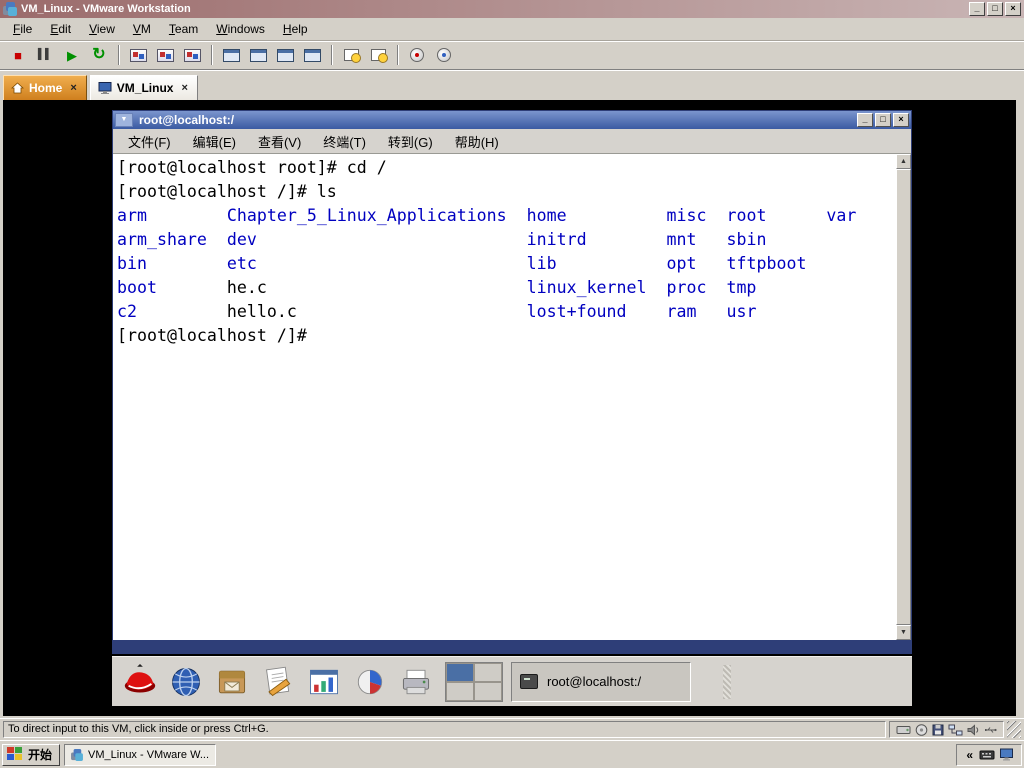 The width and height of the screenshot is (1024, 768). Describe the element at coordinates (1014, 729) in the screenshot. I see `resize-grip` at that location.